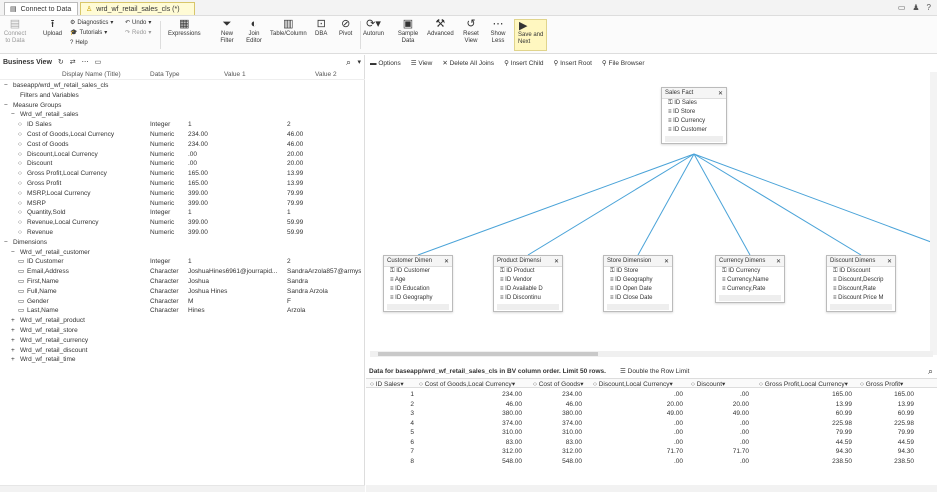  Describe the element at coordinates (528, 280) in the screenshot. I see `node-field: ≡ ID Vendor` at that location.